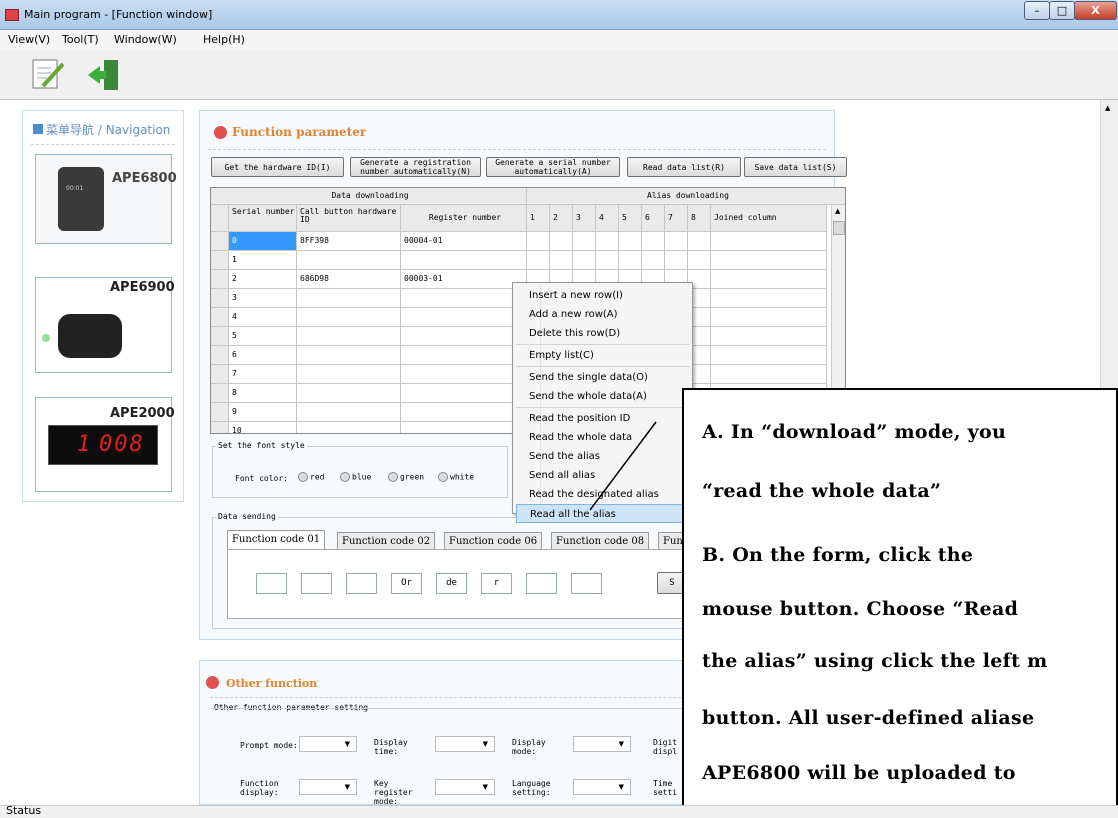  I want to click on device-card-ape6900: APE6900, so click(105, 325).